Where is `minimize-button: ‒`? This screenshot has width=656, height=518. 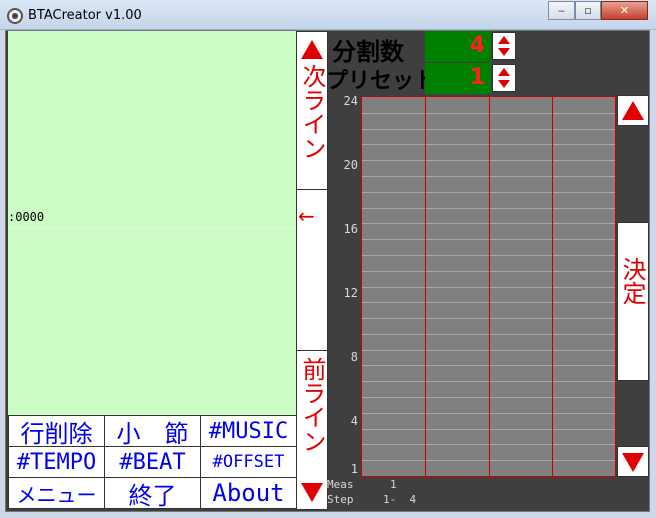 minimize-button: ‒ is located at coordinates (561, 10).